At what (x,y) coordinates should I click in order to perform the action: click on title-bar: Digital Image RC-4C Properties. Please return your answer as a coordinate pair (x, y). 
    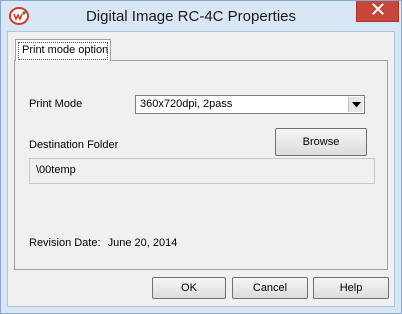
    Looking at the image, I should click on (201, 16).